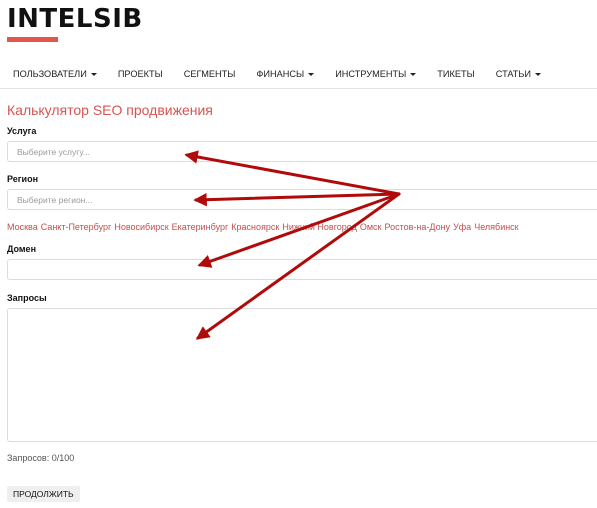 The height and width of the screenshot is (508, 597). I want to click on city-link: Красноярск, so click(255, 227).